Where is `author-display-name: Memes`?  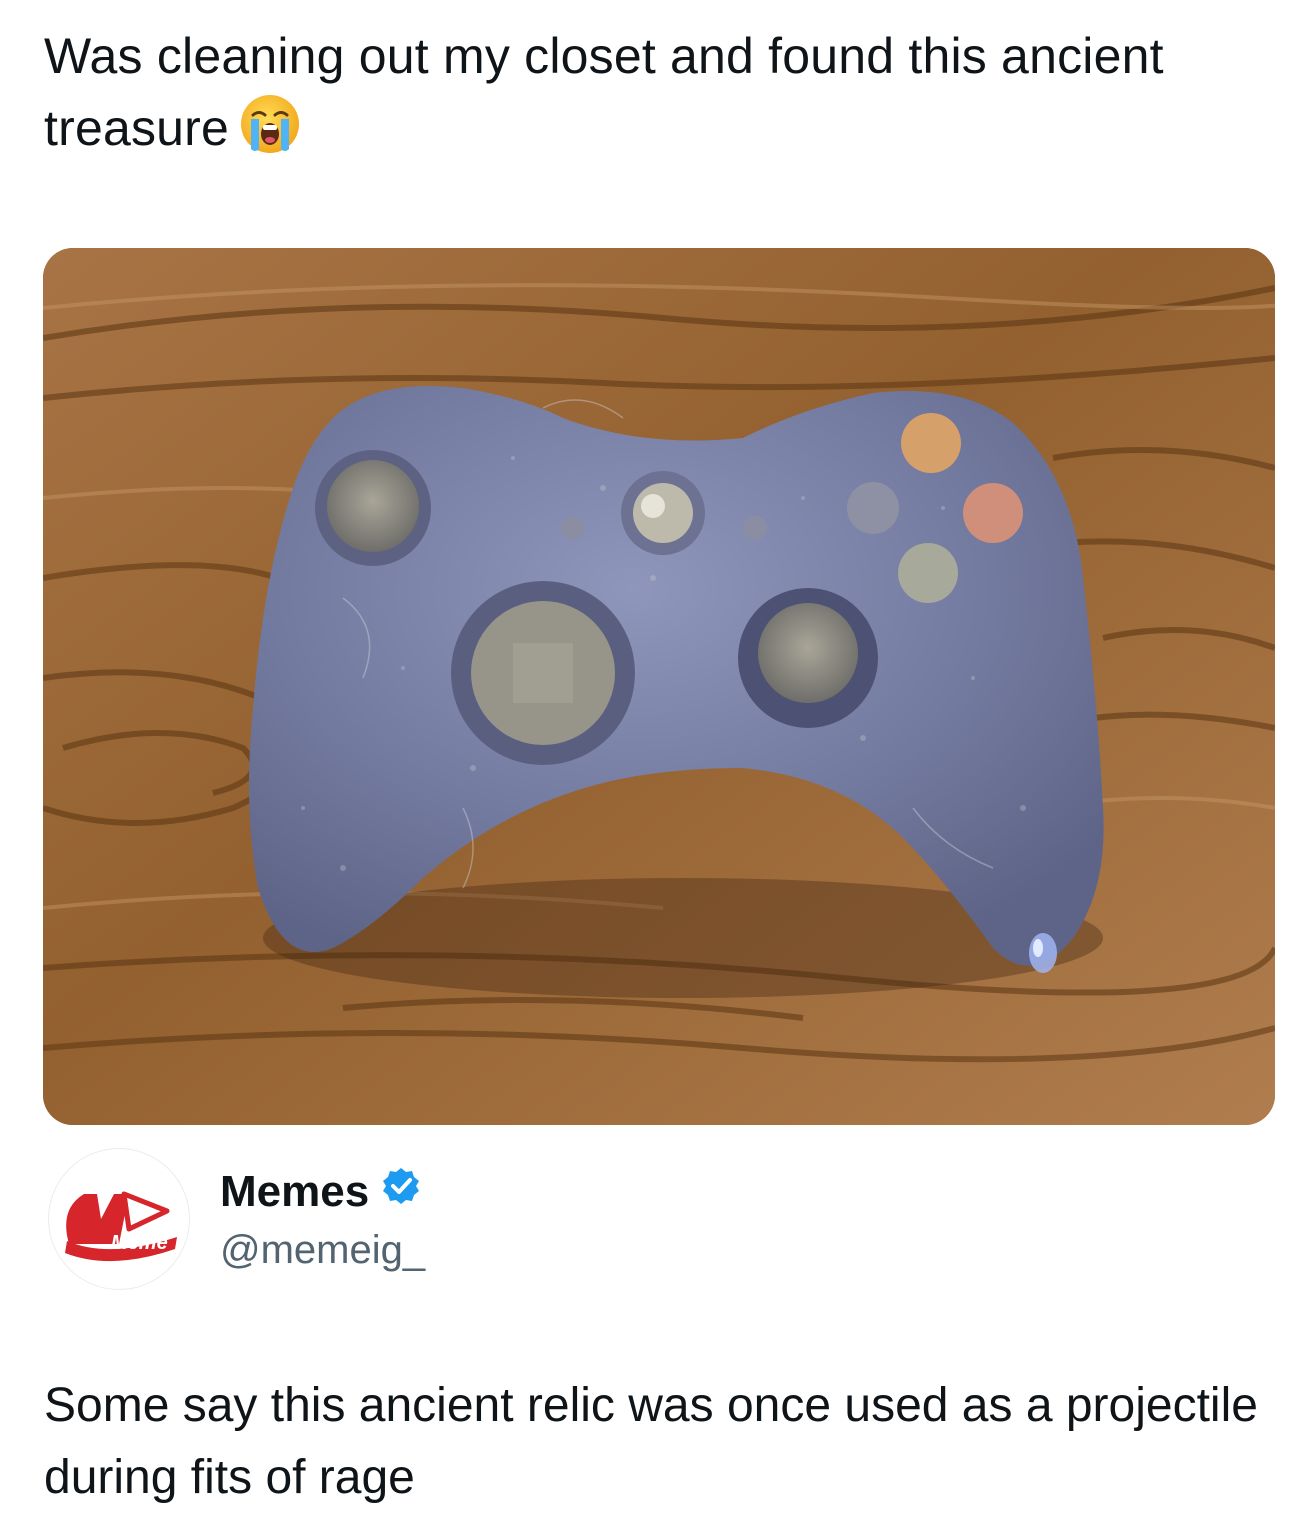
author-display-name: Memes is located at coordinates (295, 1191).